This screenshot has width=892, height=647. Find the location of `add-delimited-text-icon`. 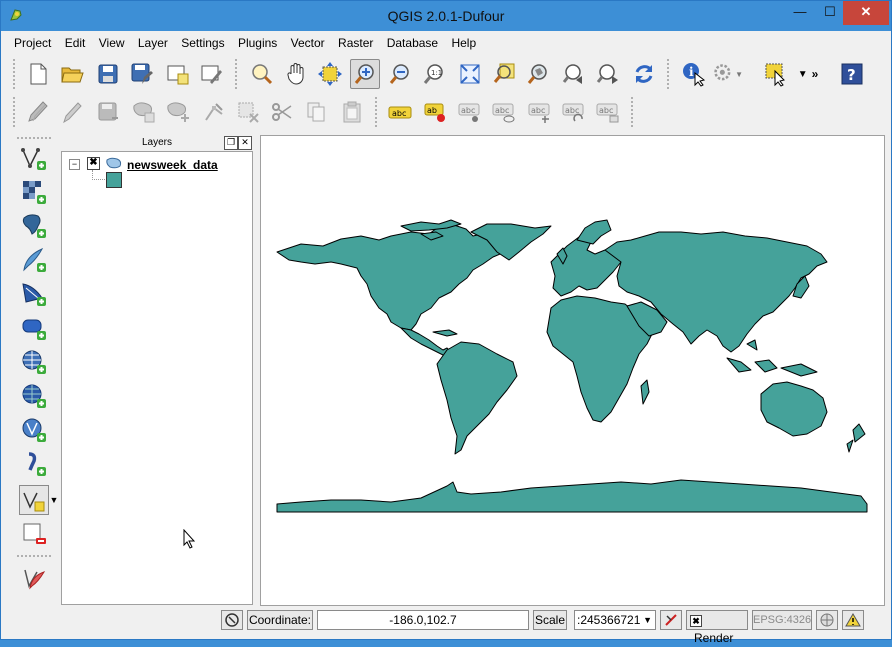

add-delimited-text-icon is located at coordinates (34, 464).